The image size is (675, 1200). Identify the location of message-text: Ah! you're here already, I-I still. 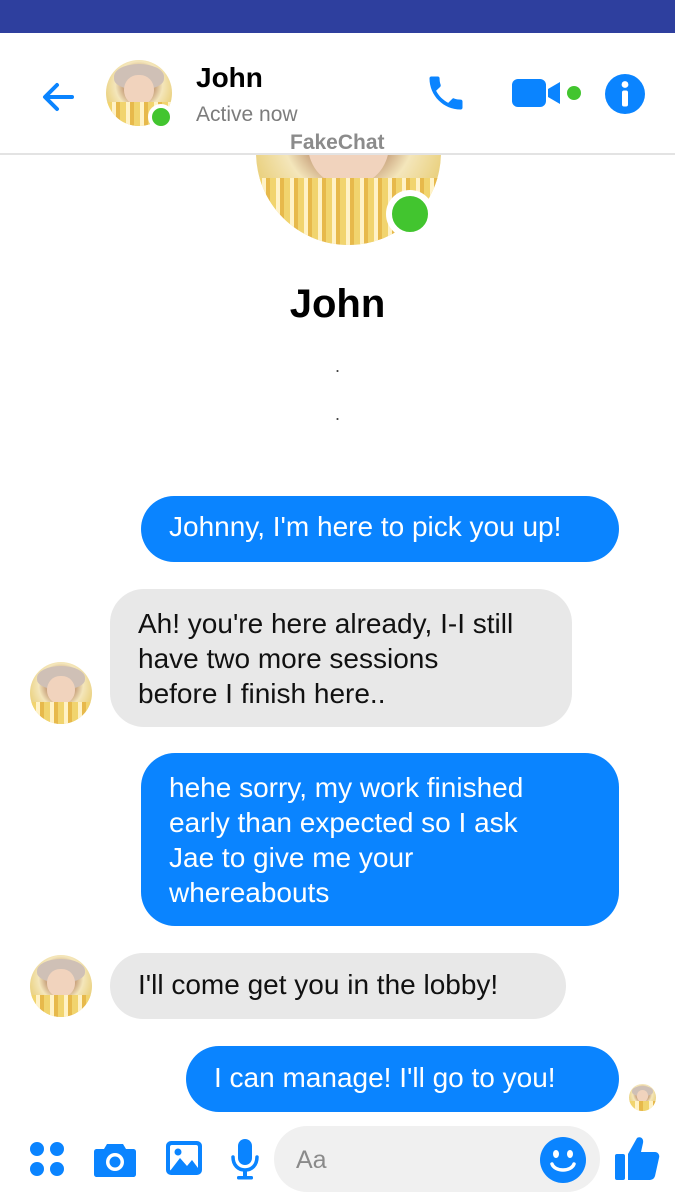
(326, 623).